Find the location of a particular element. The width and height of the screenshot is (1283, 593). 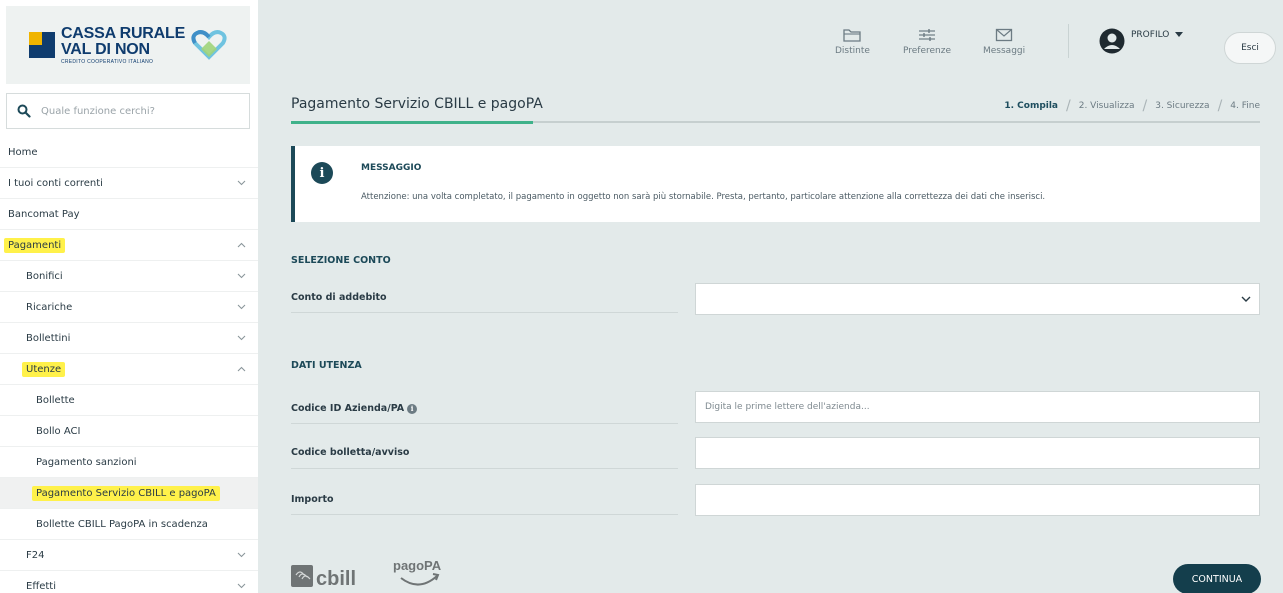

user-avatar-icon is located at coordinates (1112, 41).